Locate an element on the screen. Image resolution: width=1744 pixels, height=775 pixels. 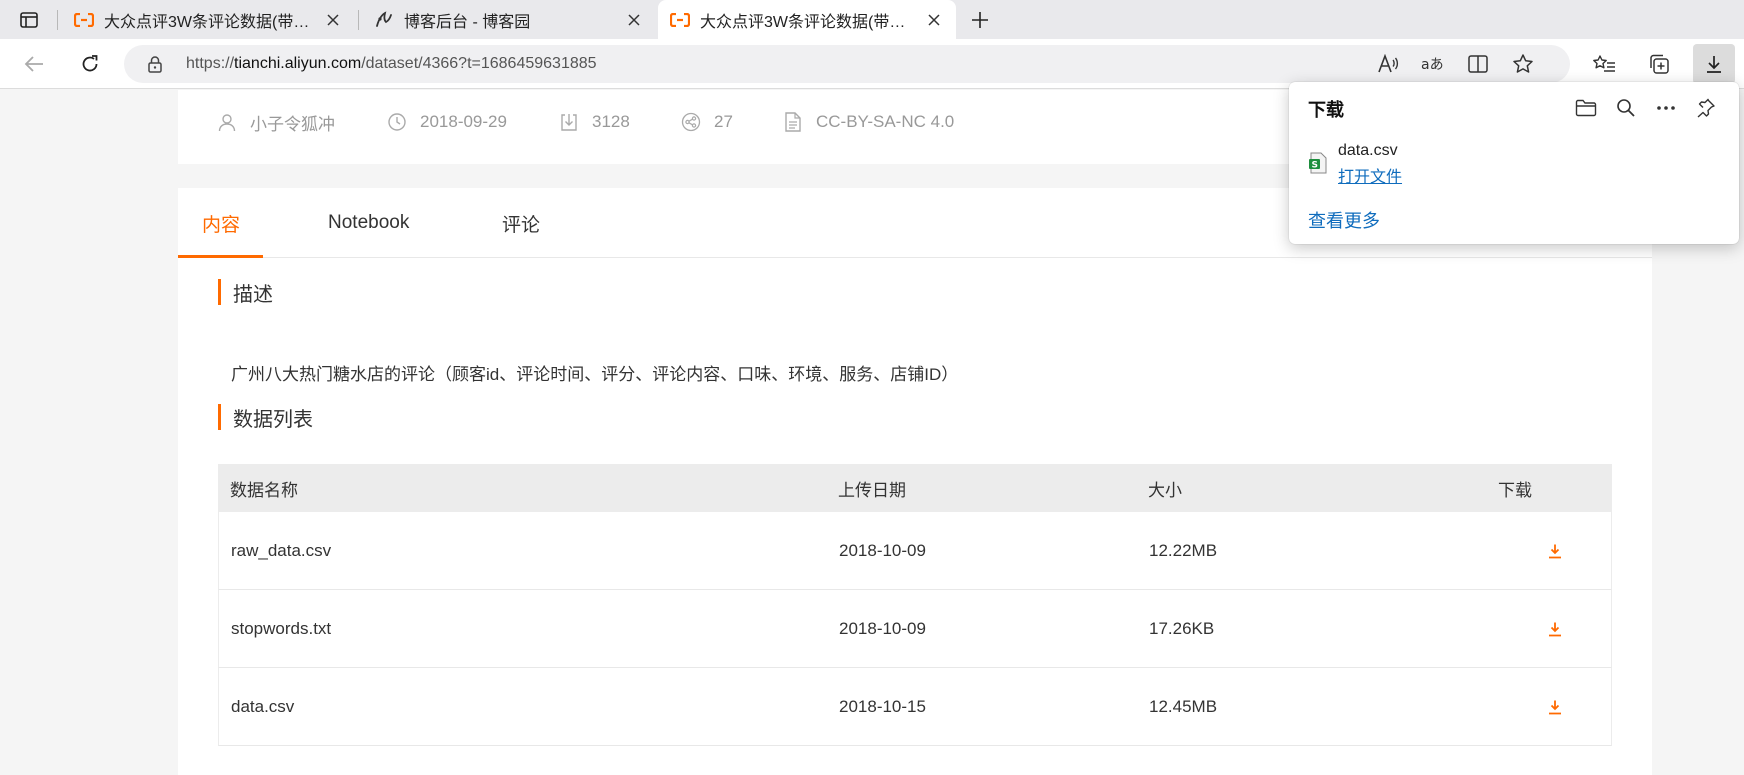
clock-icon is located at coordinates (397, 122).